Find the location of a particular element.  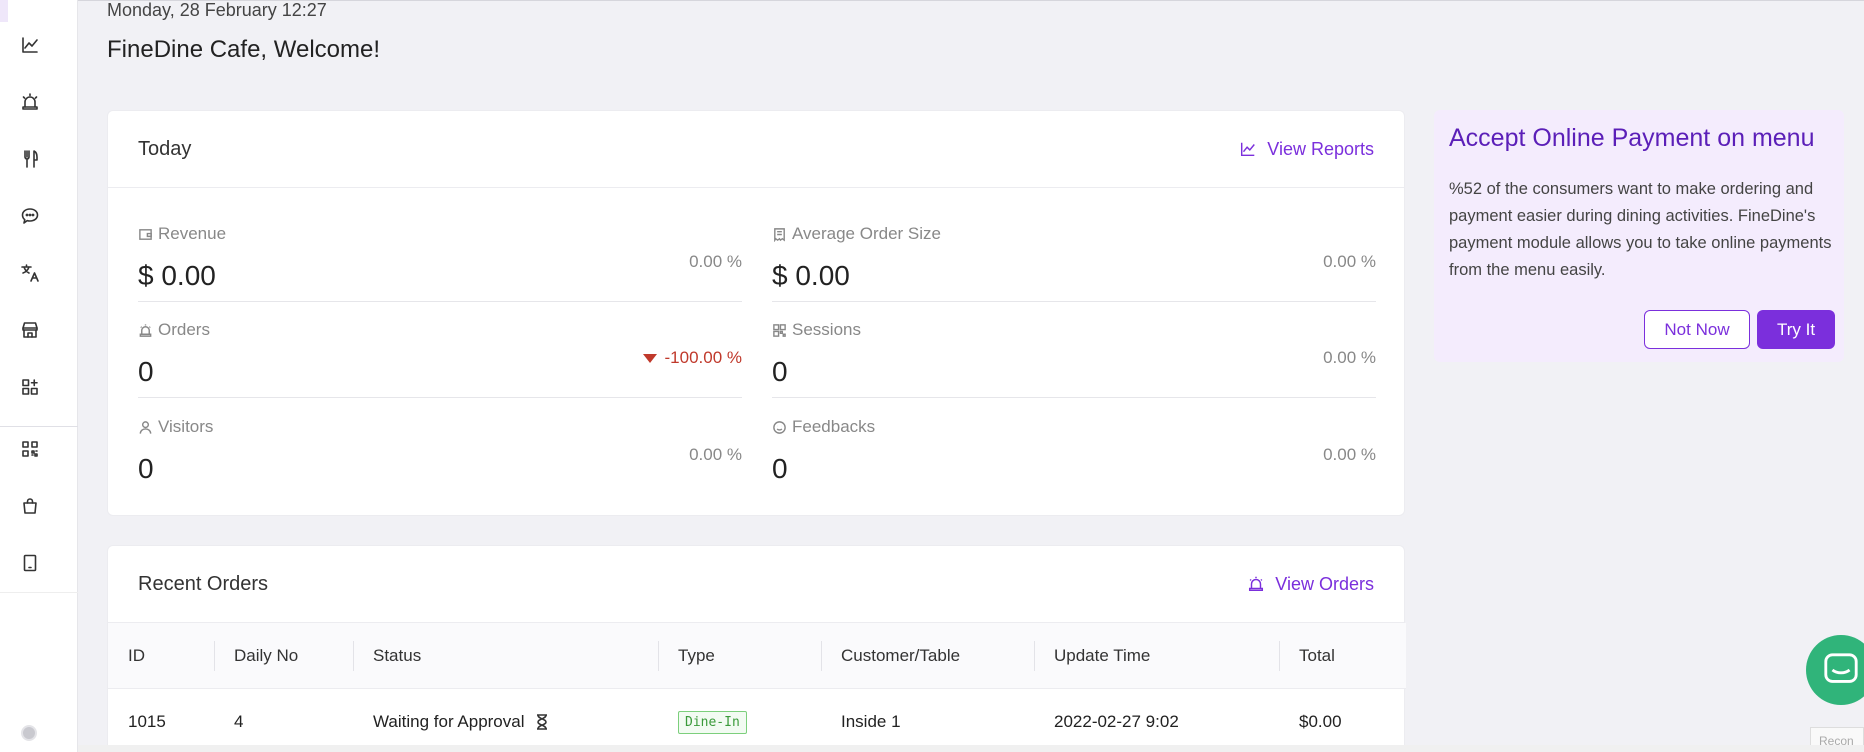

sidebar-item-store is located at coordinates (30, 330).